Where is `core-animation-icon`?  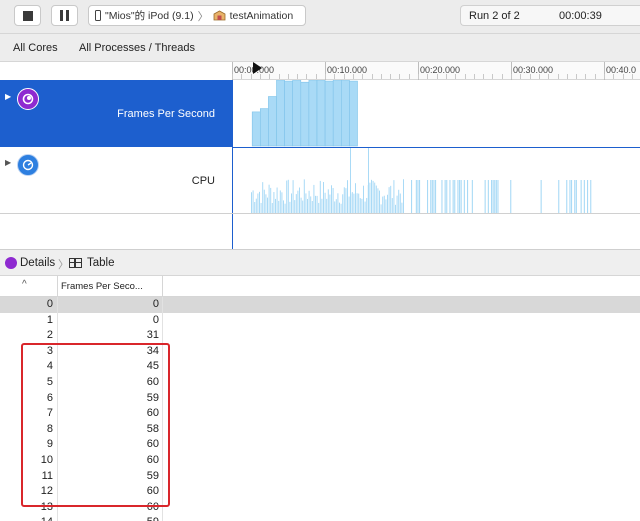 core-animation-icon is located at coordinates (28, 99).